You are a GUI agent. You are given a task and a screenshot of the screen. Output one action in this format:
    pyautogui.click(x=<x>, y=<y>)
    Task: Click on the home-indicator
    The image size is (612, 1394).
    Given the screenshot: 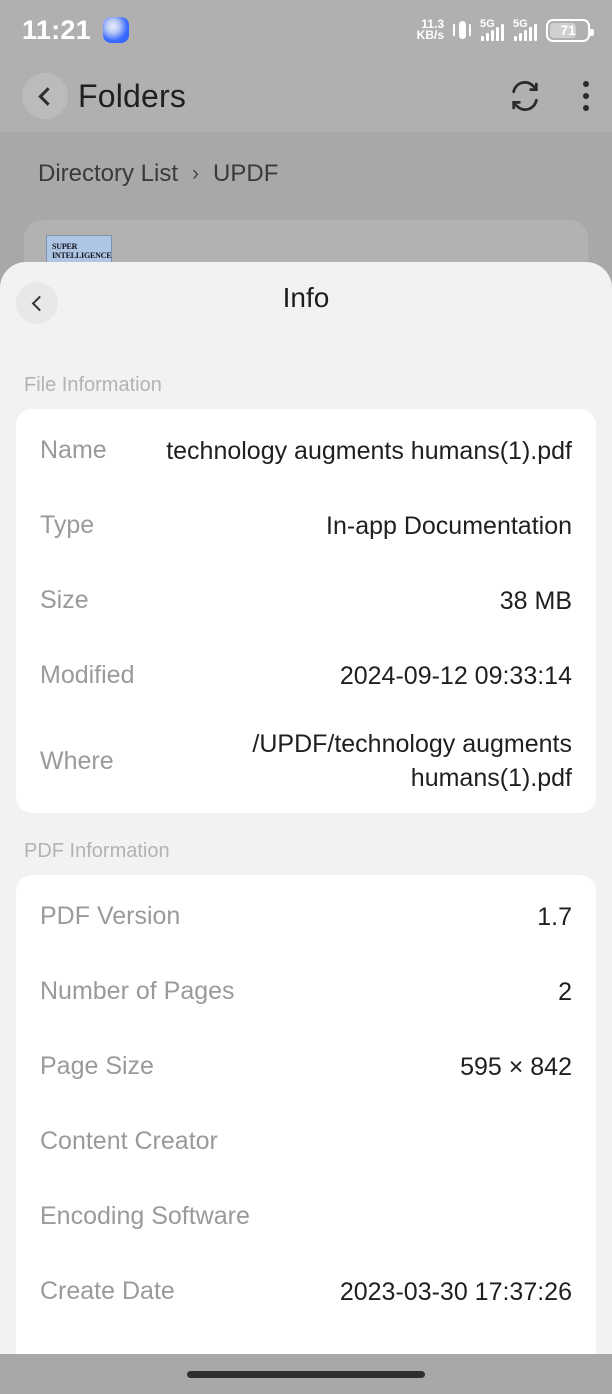 What is the action you would take?
    pyautogui.click(x=306, y=1374)
    